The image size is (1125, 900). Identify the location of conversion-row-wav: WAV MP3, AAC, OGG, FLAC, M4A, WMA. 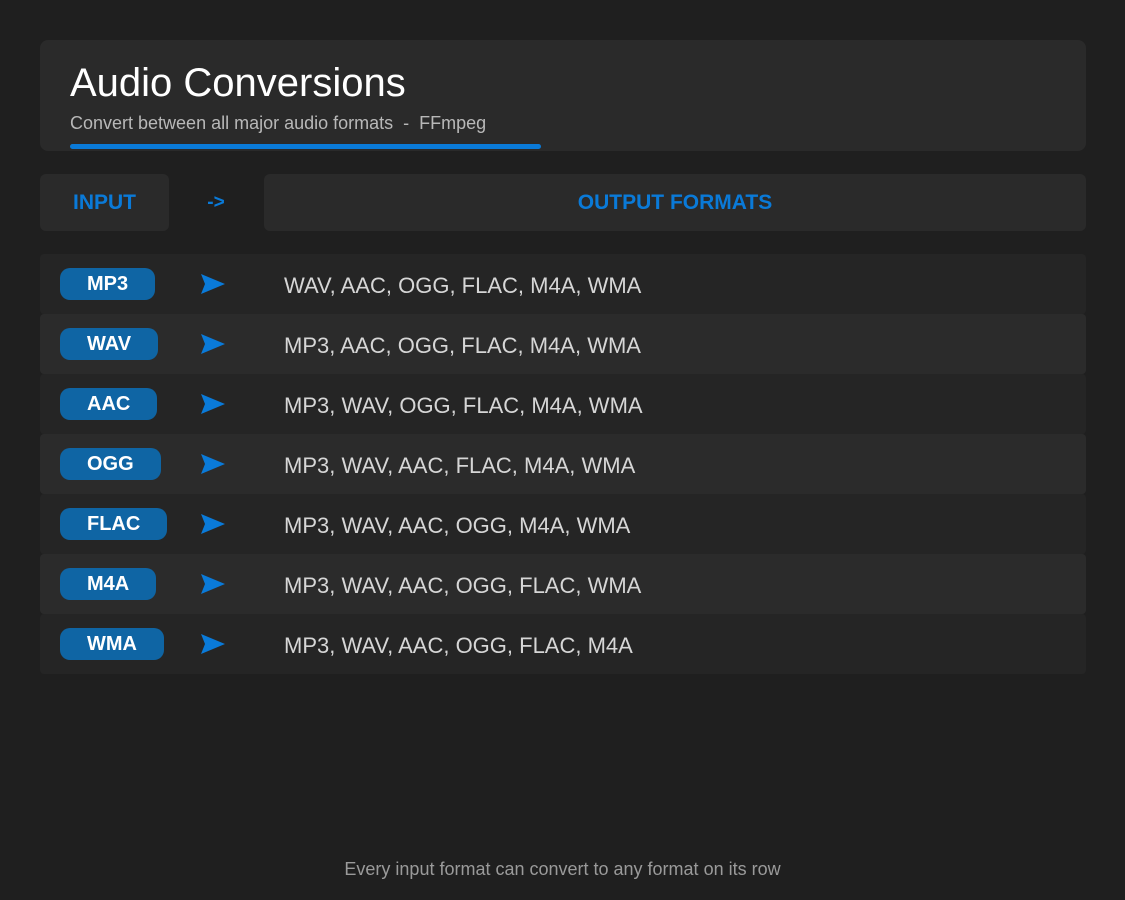
(563, 344).